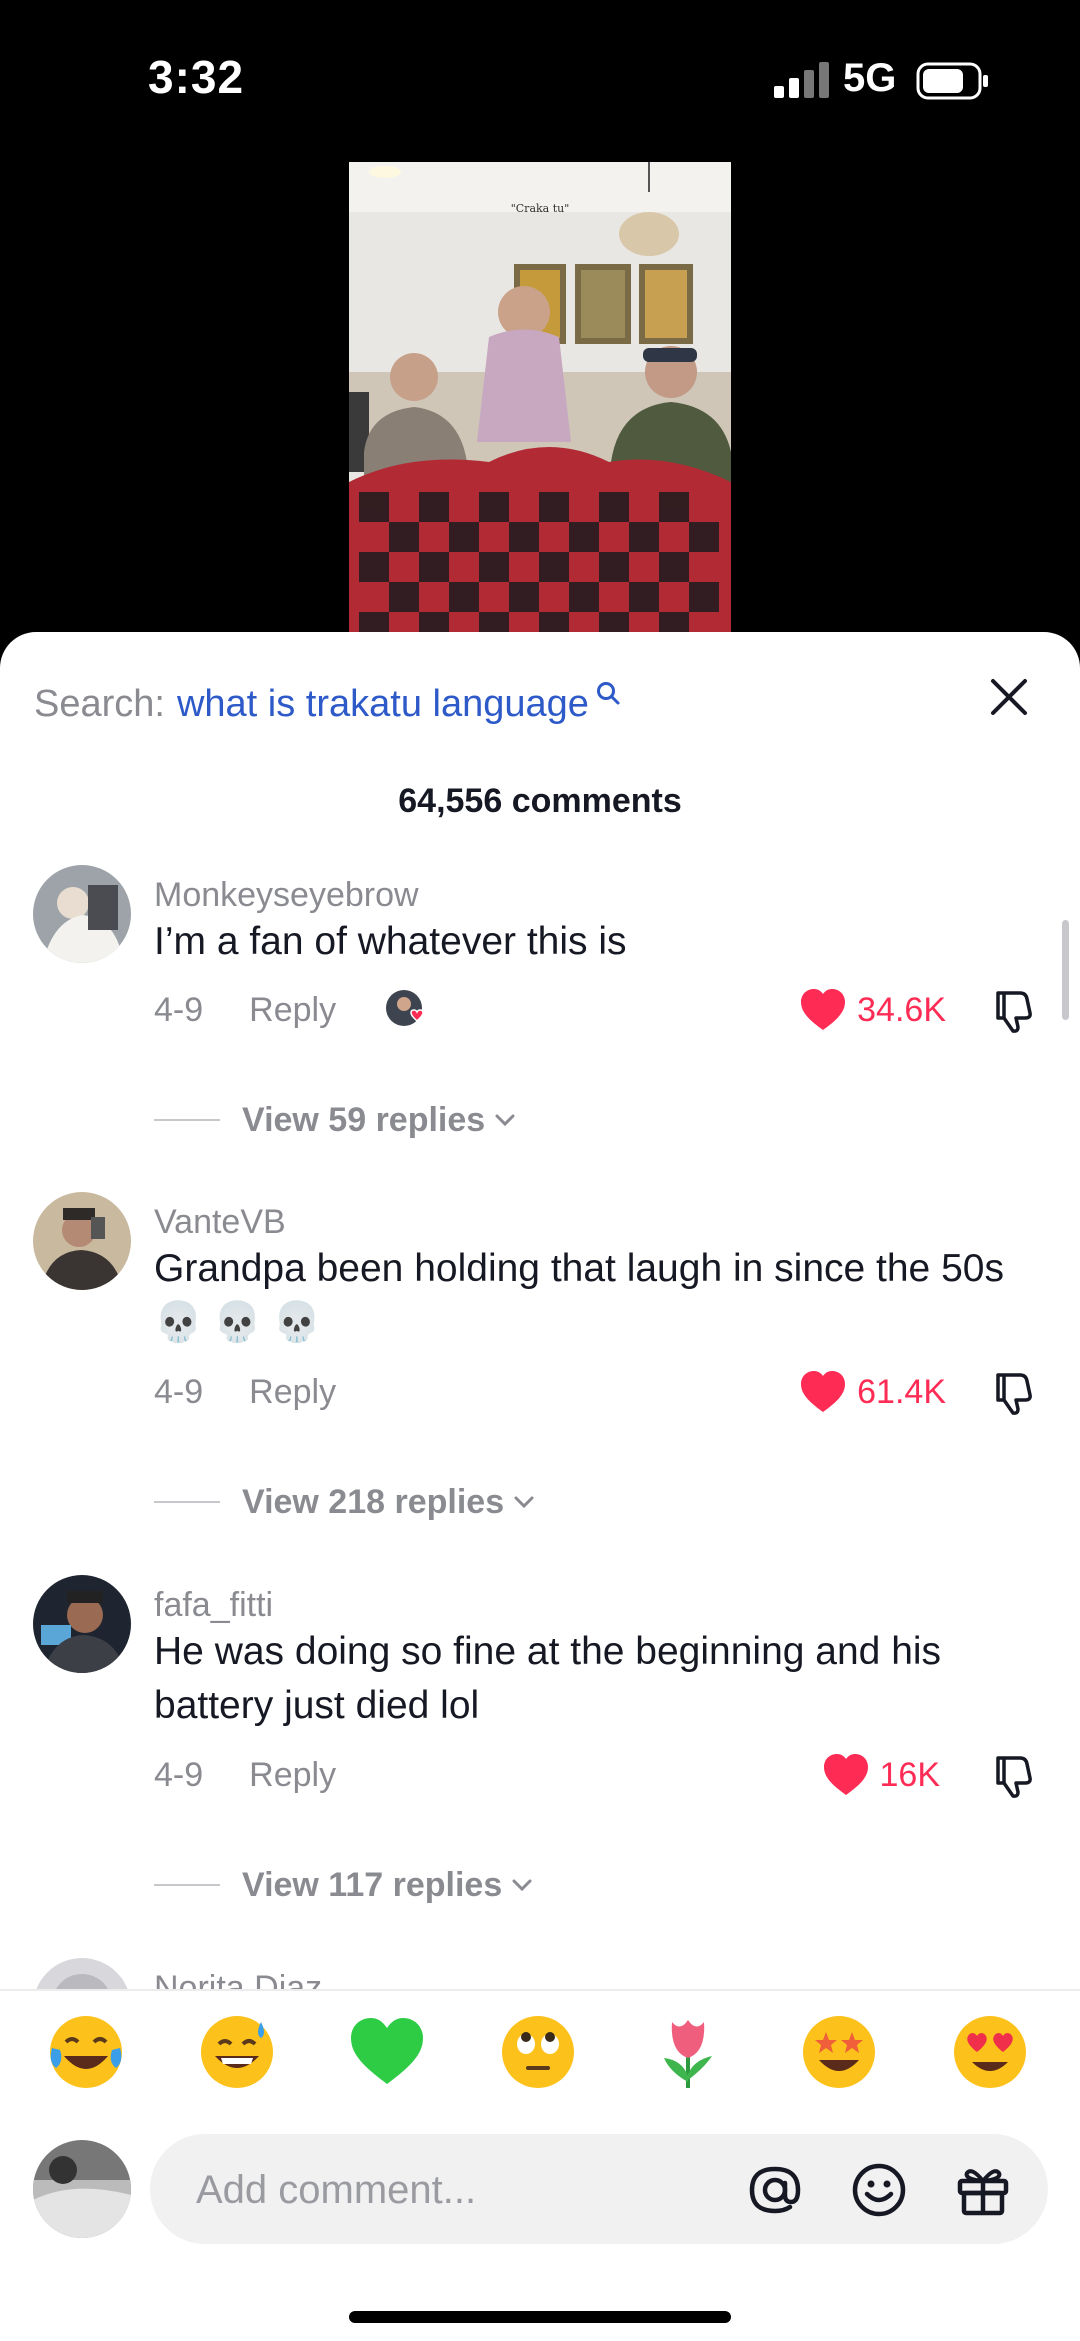  I want to click on view-replies-label: View 117 replies, so click(372, 1884).